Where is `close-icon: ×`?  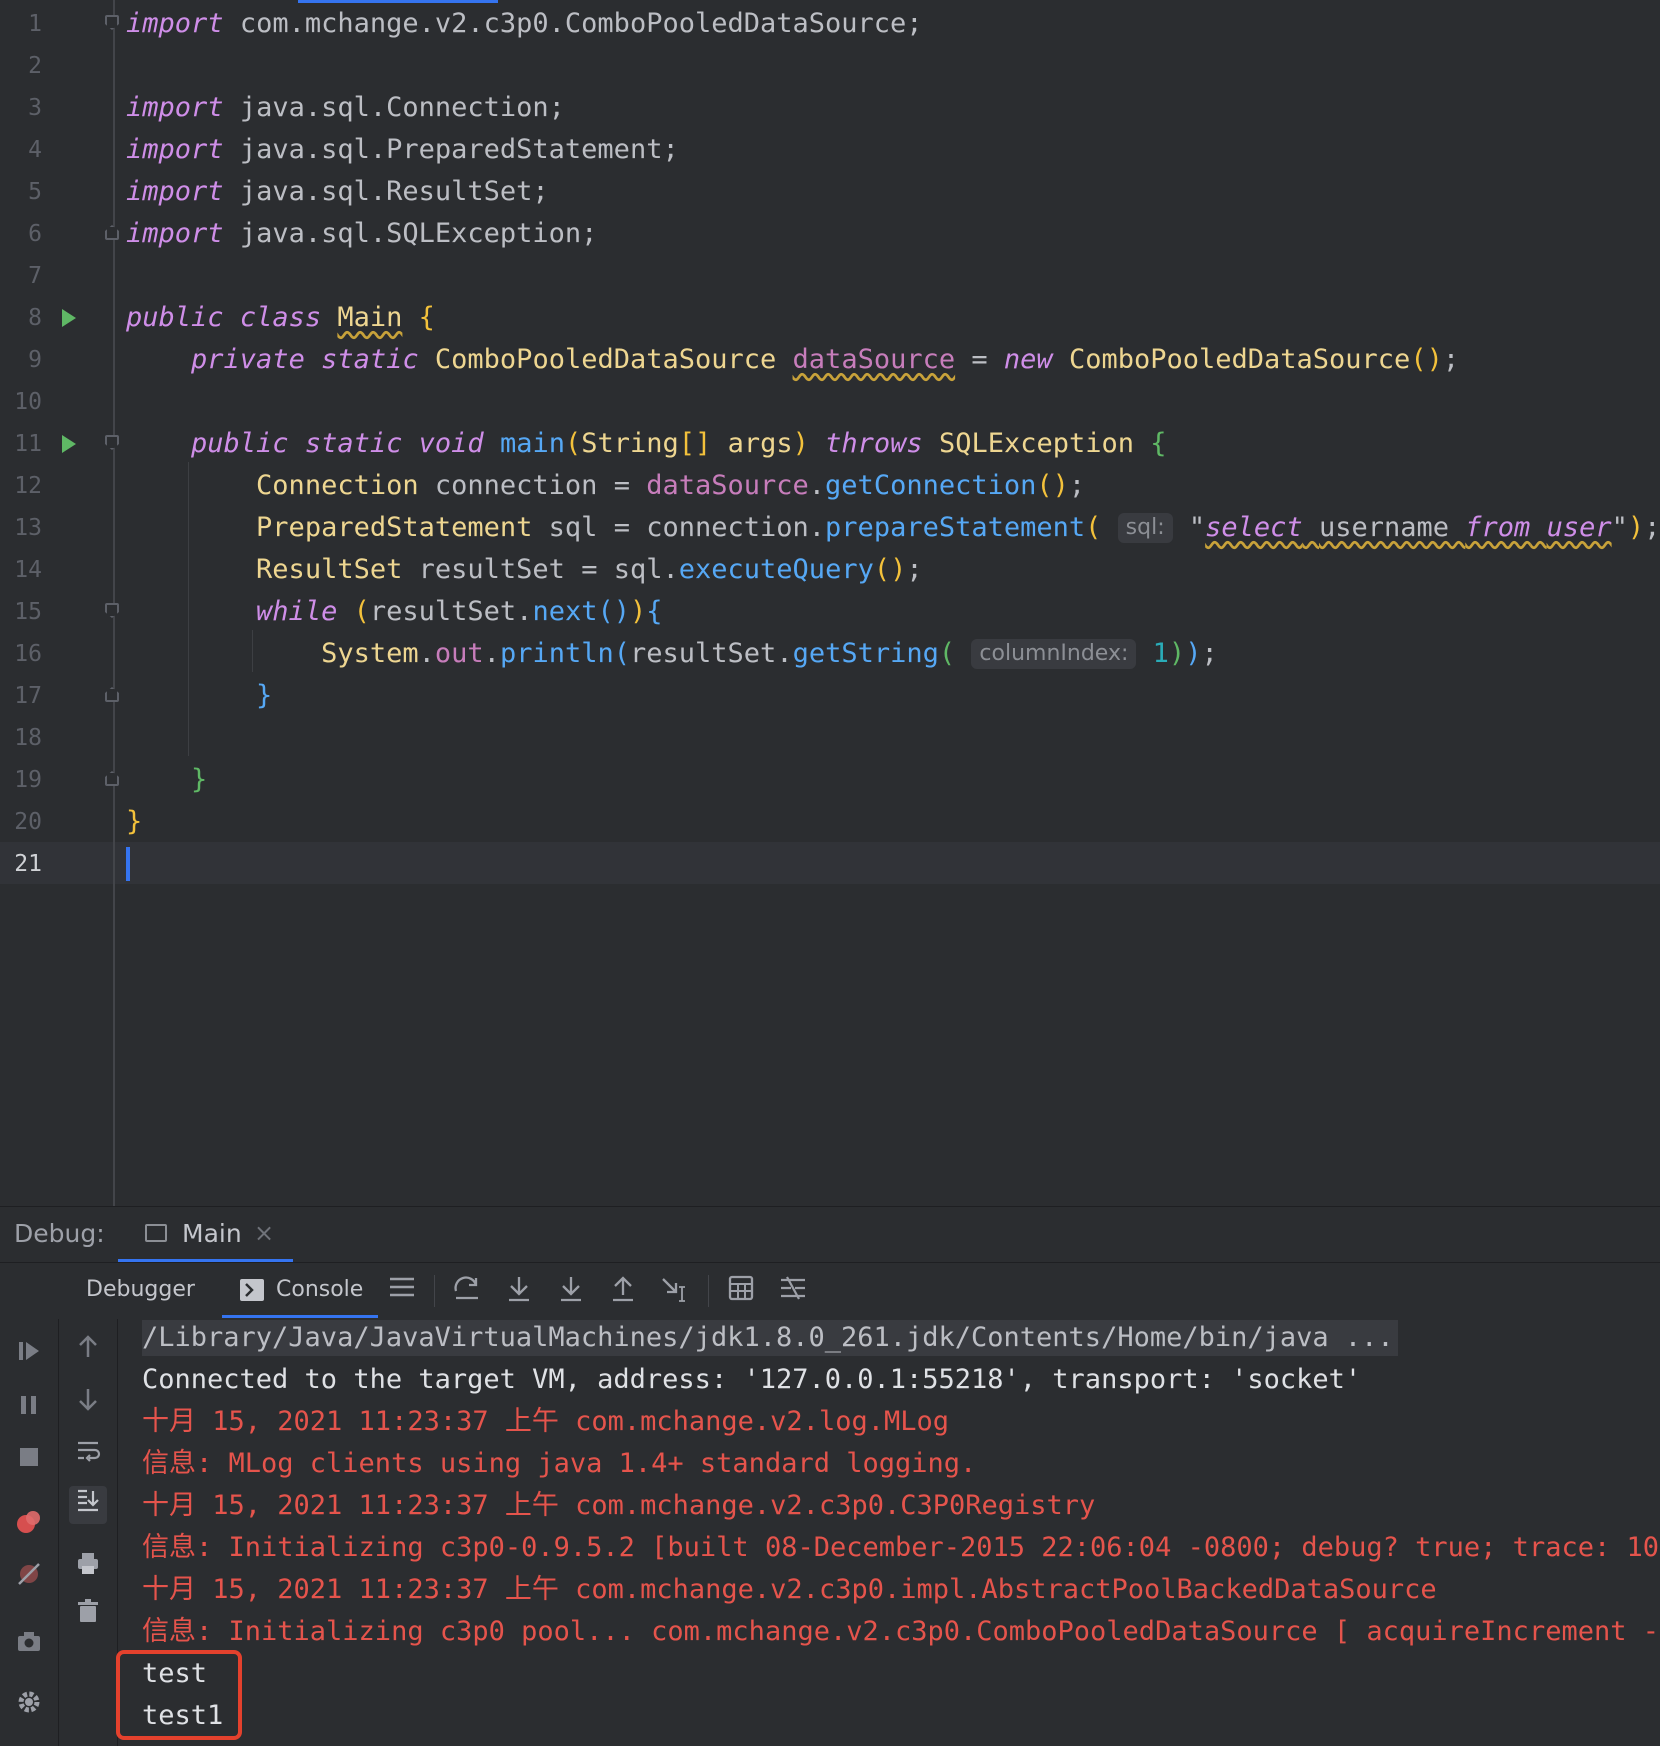 close-icon: × is located at coordinates (264, 1233).